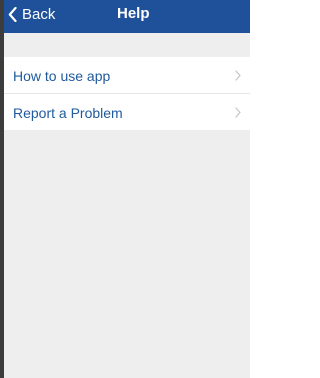 The height and width of the screenshot is (378, 320). What do you see at coordinates (127, 45) in the screenshot?
I see `section-header-spacer` at bounding box center [127, 45].